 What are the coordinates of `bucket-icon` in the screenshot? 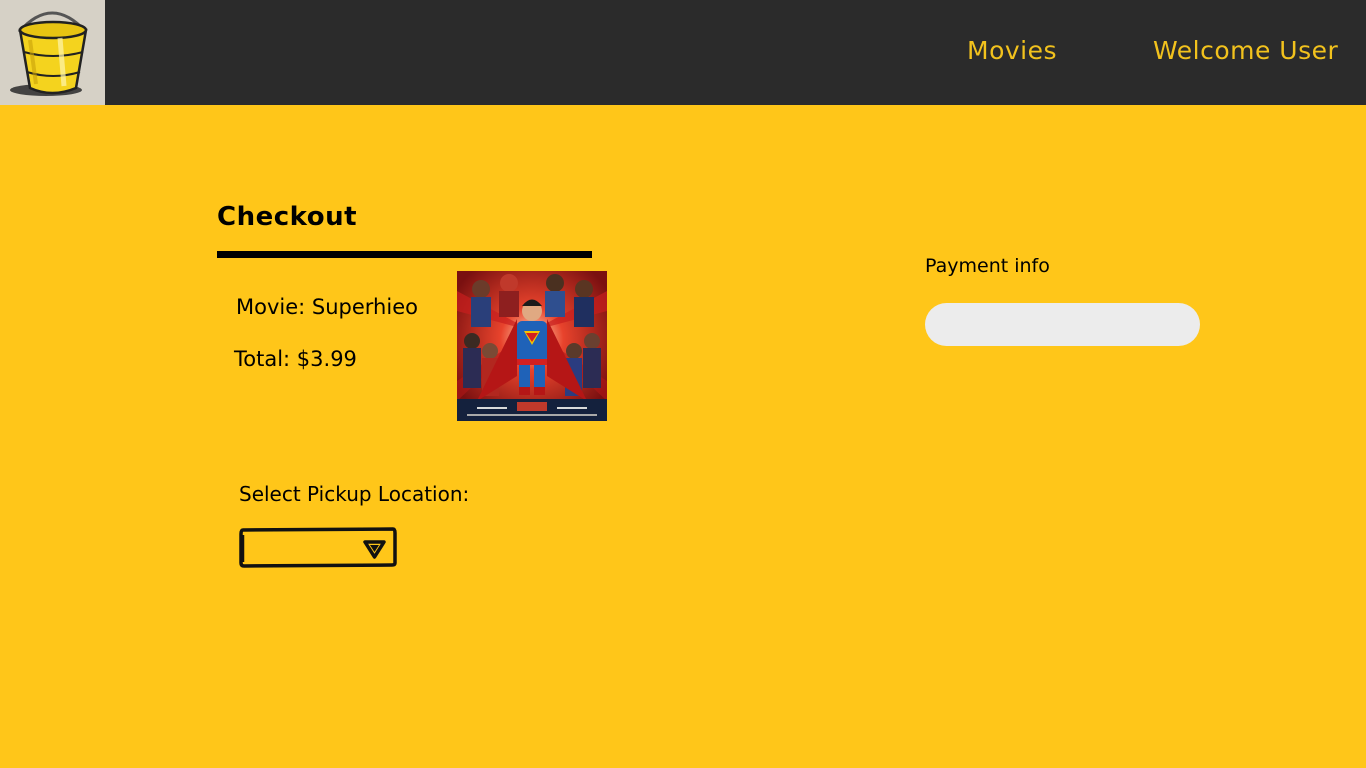 It's located at (49, 53).